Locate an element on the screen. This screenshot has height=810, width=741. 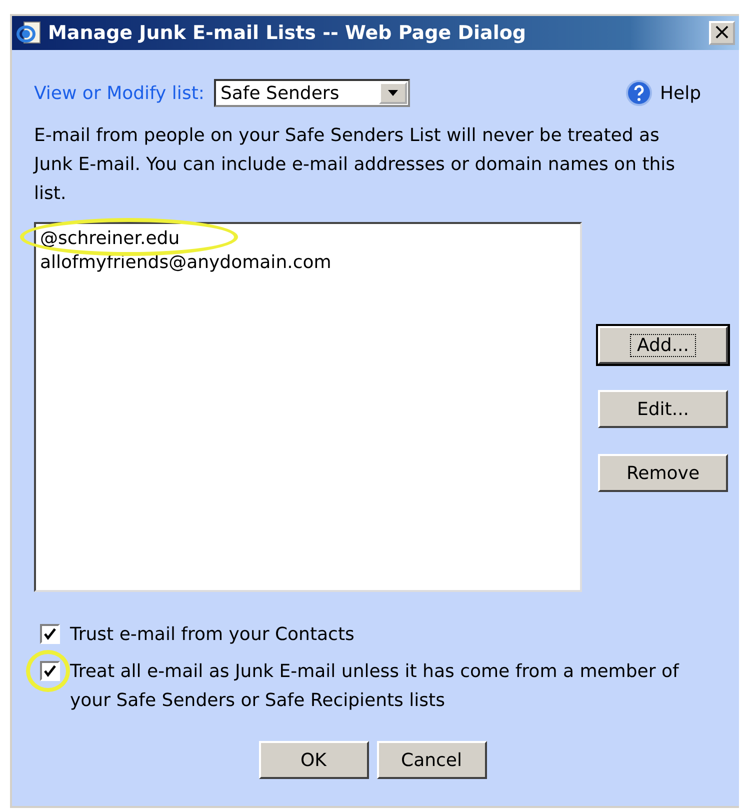
list-entry: allofmyfriends@anydomain.com is located at coordinates (186, 263).